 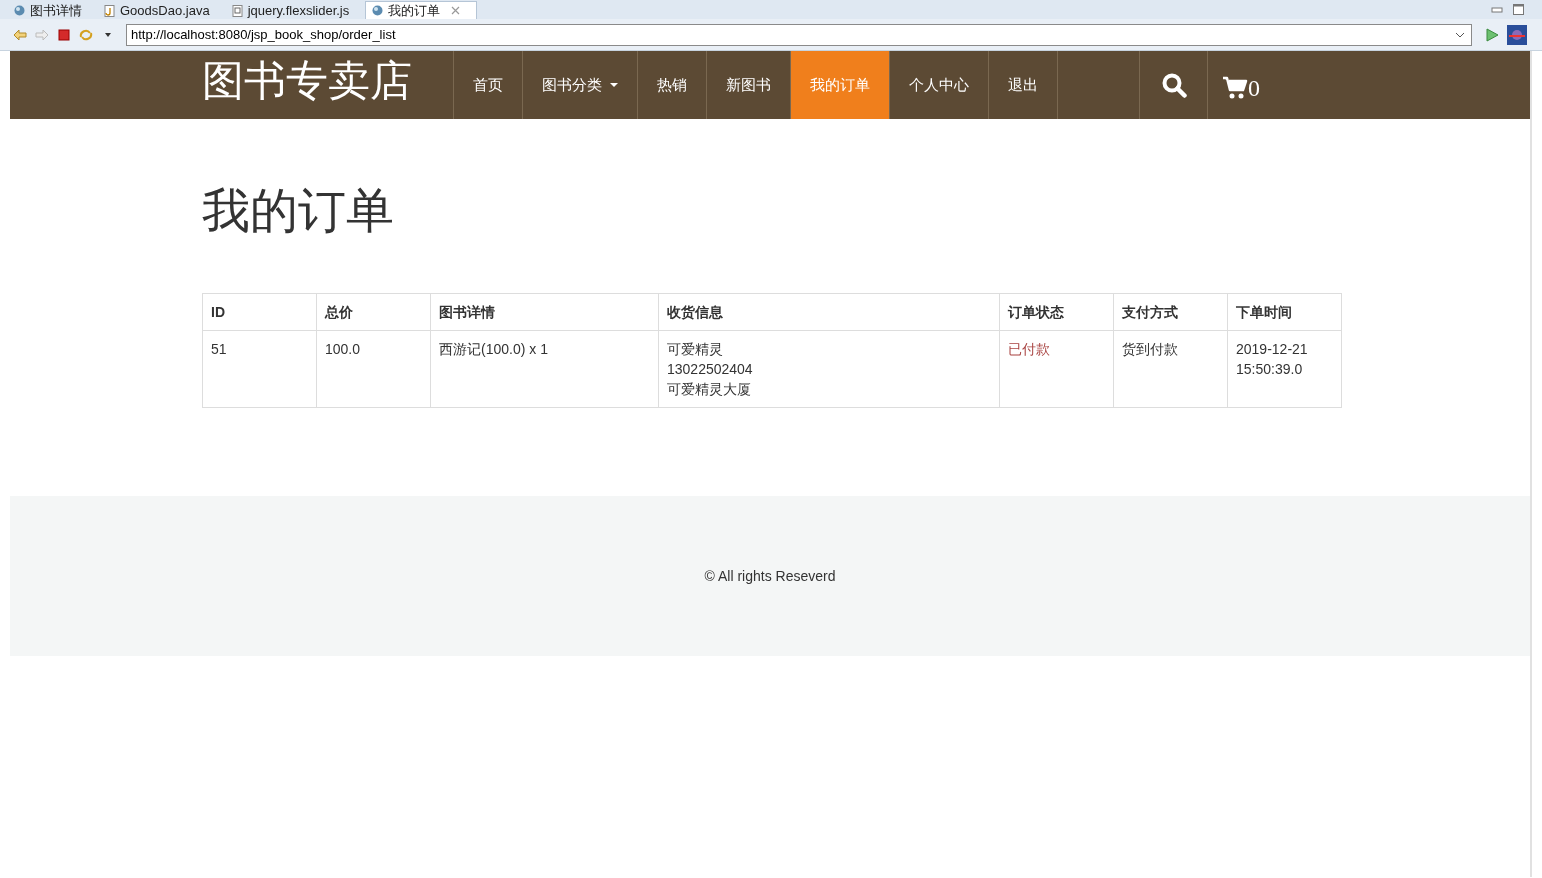 What do you see at coordinates (53, 10) in the screenshot?
I see `browser-tab: 图书详情` at bounding box center [53, 10].